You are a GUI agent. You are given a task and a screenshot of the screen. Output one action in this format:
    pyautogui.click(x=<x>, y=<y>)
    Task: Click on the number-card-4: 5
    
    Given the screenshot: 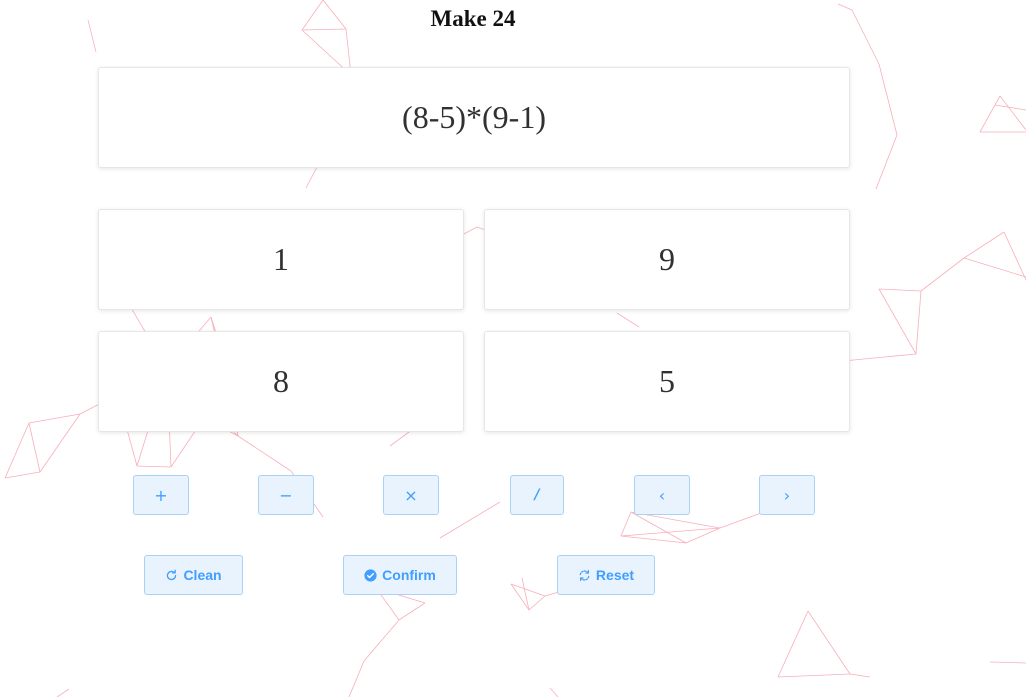 What is the action you would take?
    pyautogui.click(x=667, y=381)
    